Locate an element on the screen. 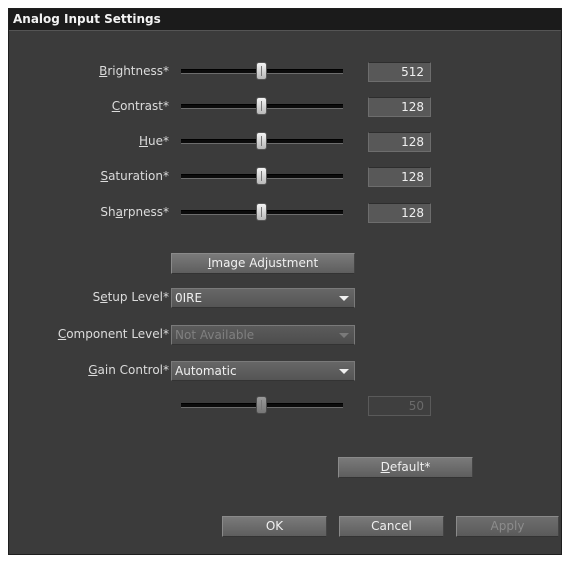 The height and width of the screenshot is (561, 568). gain-control-label: Gain Control* is located at coordinates (128, 370).